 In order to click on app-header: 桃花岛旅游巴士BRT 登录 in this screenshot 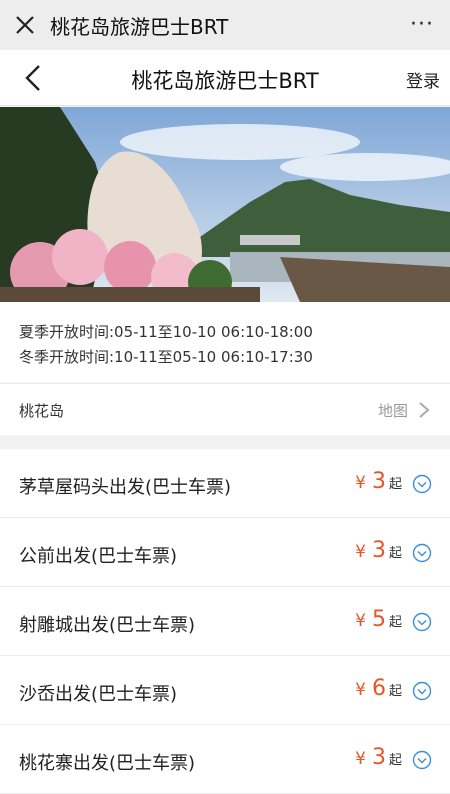, I will do `click(225, 78)`.